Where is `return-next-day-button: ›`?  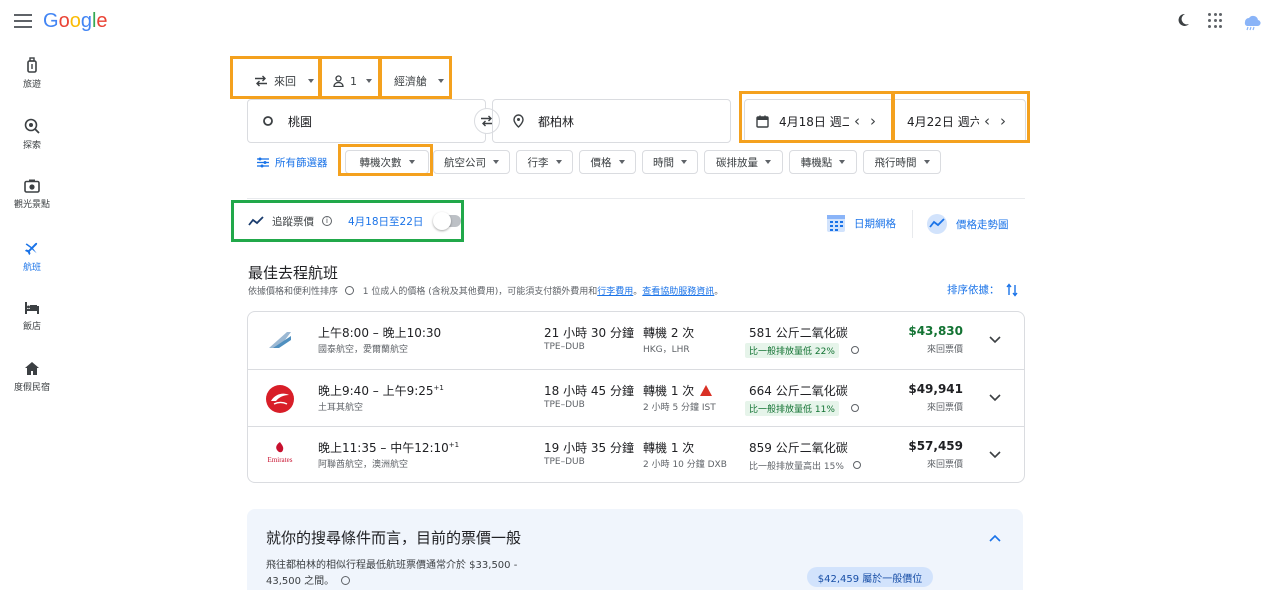 return-next-day-button: › is located at coordinates (1003, 121).